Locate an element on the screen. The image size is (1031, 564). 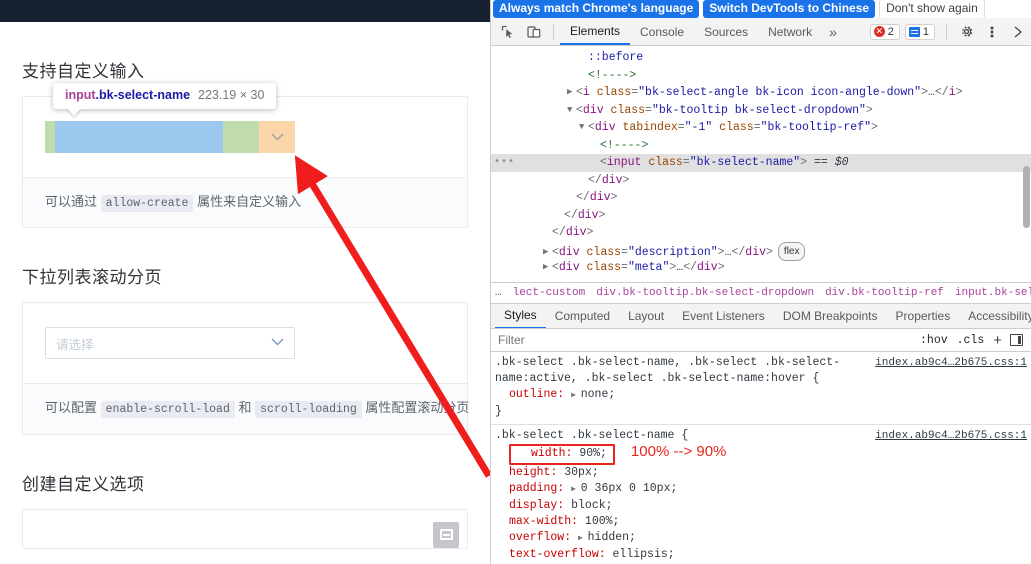
css-declaration-max-width: max-width: 100%; is located at coordinates (761, 522).